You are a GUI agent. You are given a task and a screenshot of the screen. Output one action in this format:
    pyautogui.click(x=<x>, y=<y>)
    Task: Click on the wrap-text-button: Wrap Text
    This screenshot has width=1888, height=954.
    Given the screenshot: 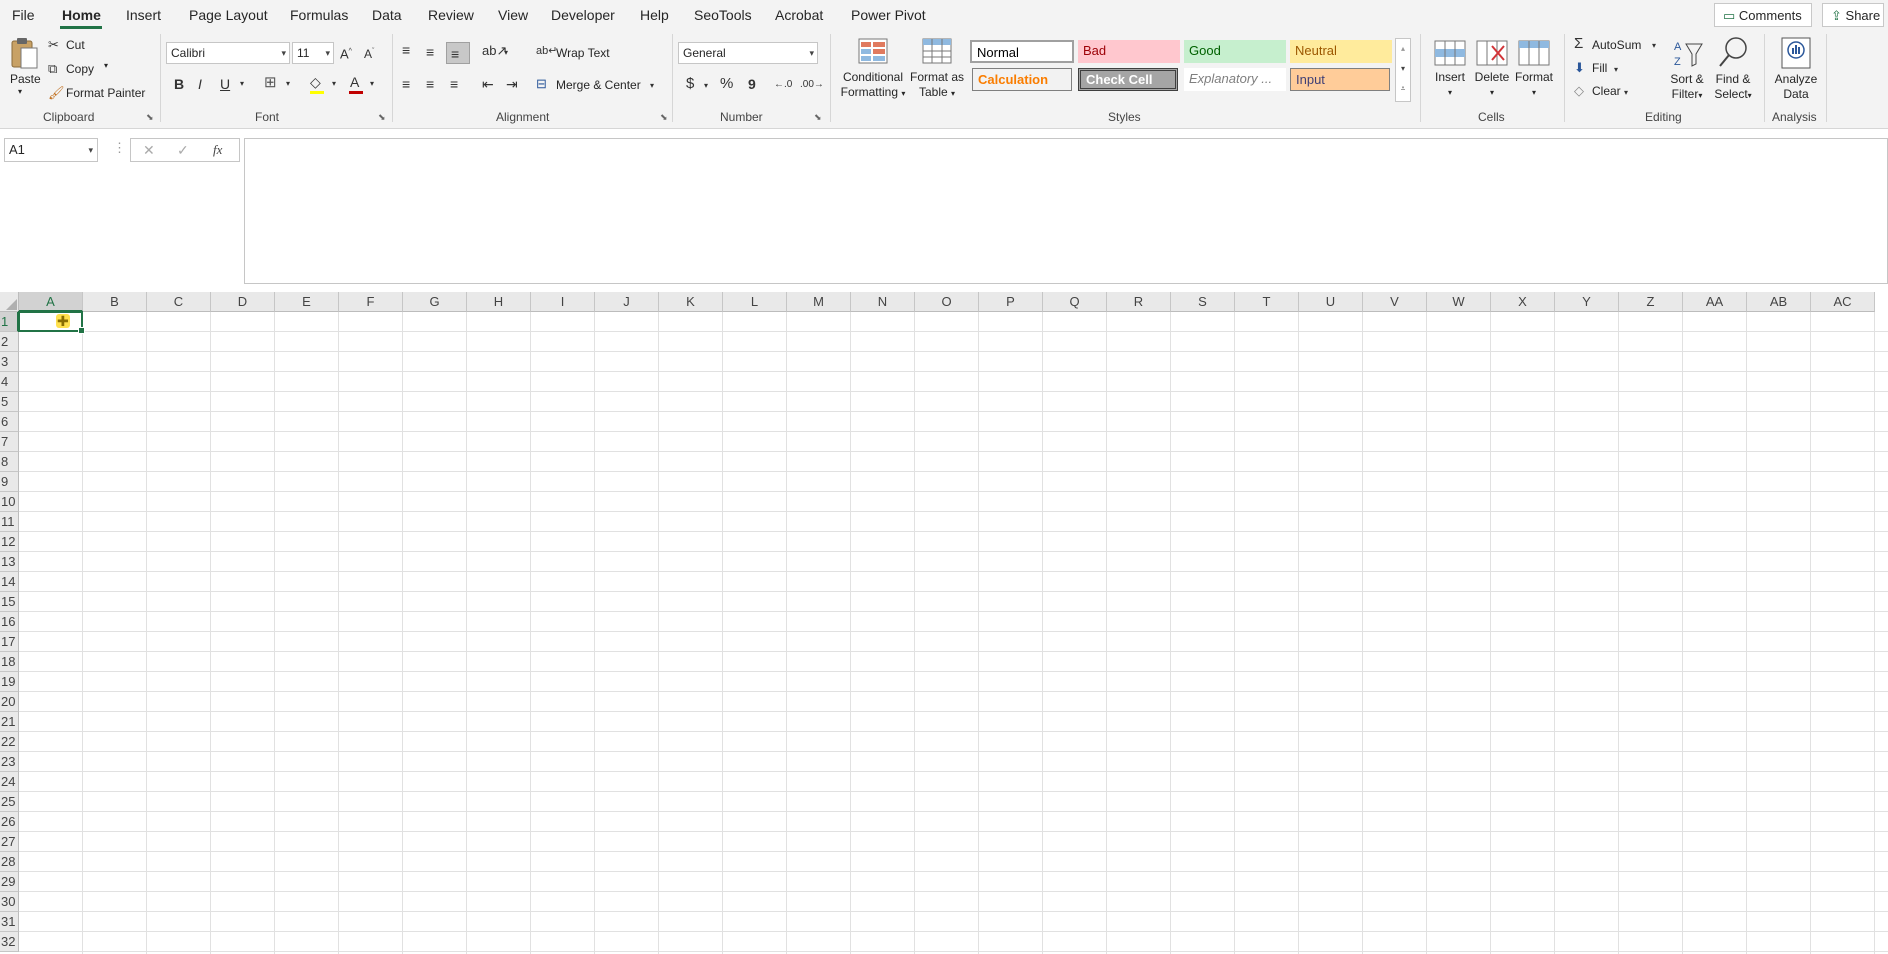 What is the action you would take?
    pyautogui.click(x=583, y=53)
    